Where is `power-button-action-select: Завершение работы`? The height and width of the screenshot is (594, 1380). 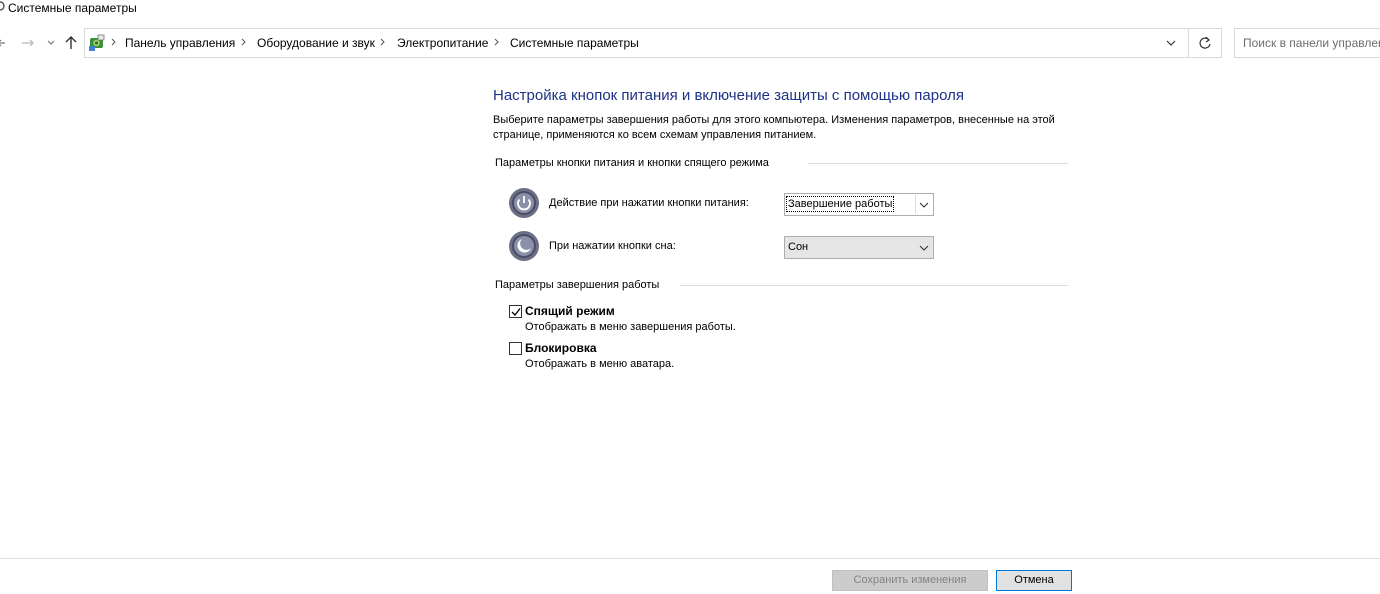 power-button-action-select: Завершение работы is located at coordinates (859, 204).